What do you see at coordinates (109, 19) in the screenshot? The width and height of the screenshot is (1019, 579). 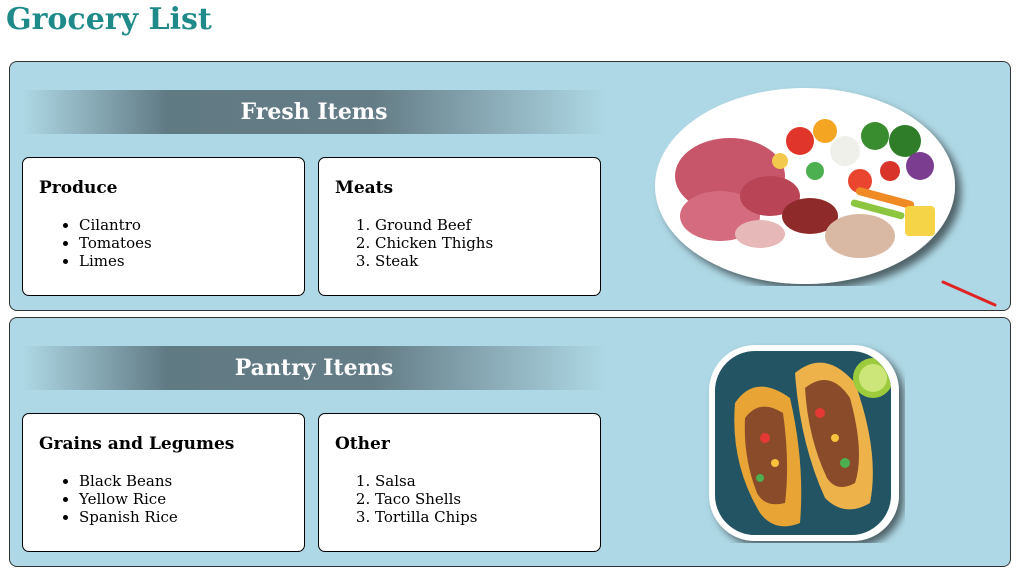 I see `page-title: Grocery List` at bounding box center [109, 19].